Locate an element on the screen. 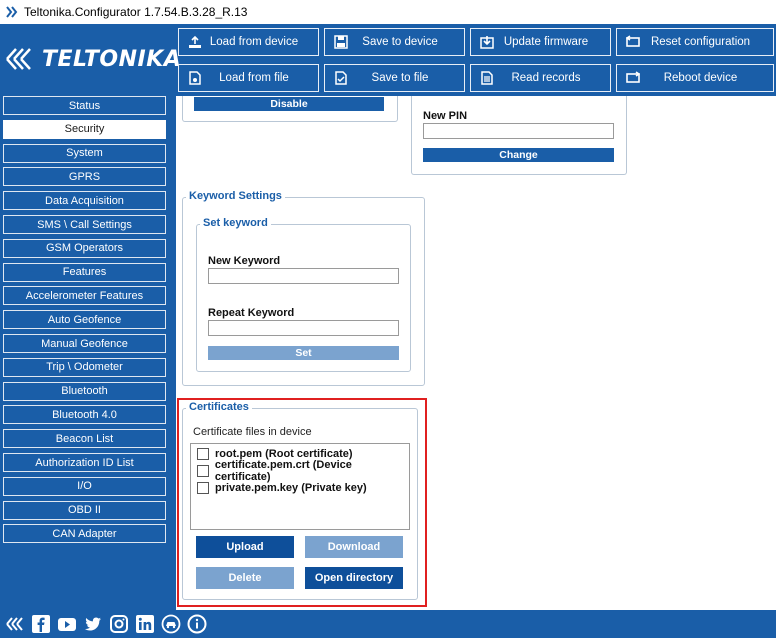  teltonika-logo: TELTONIKA is located at coordinates (92, 59).